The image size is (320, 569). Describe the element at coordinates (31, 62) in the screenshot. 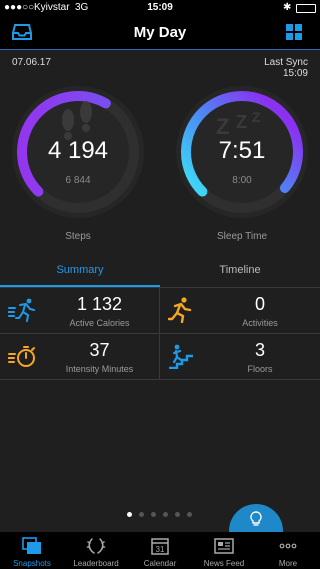

I see `date-label: 07.06.17` at that location.